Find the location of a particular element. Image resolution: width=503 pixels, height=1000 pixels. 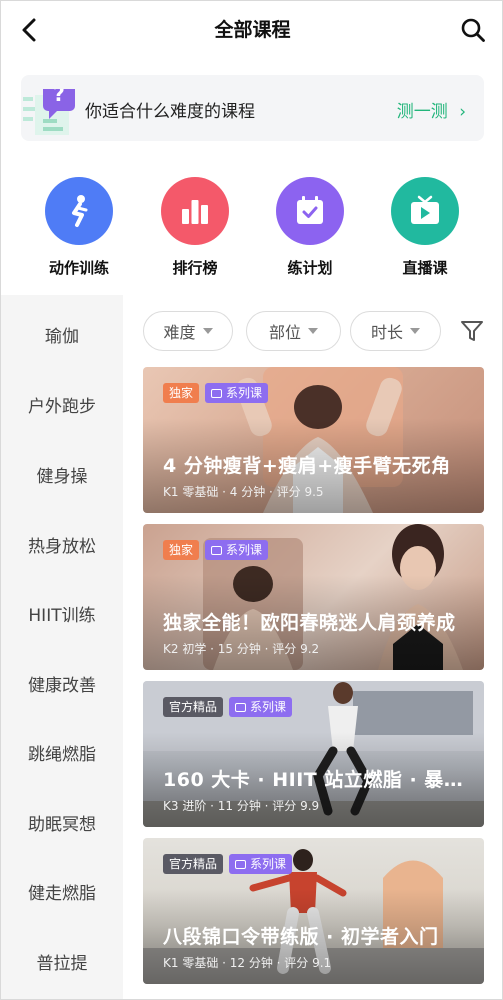

quick-nav-plan: 练计划 is located at coordinates (310, 227).